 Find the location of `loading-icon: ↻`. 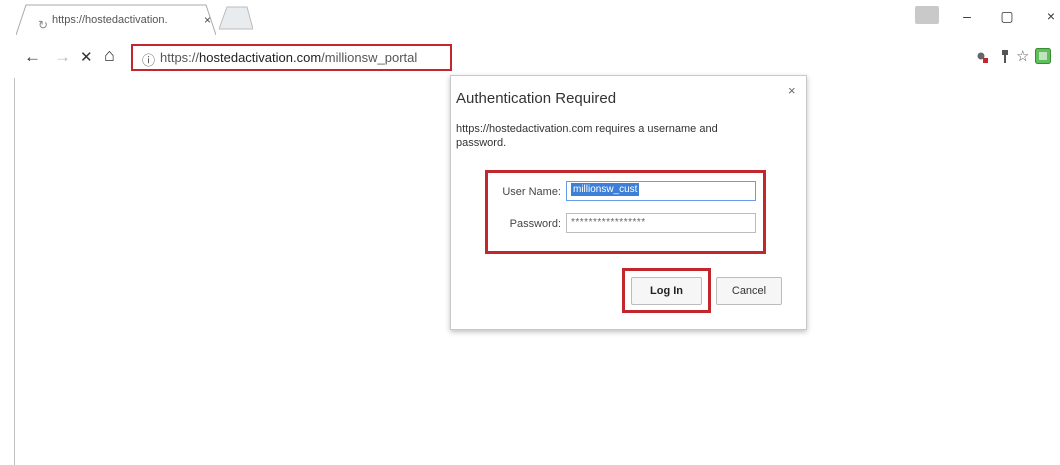

loading-icon: ↻ is located at coordinates (43, 25).